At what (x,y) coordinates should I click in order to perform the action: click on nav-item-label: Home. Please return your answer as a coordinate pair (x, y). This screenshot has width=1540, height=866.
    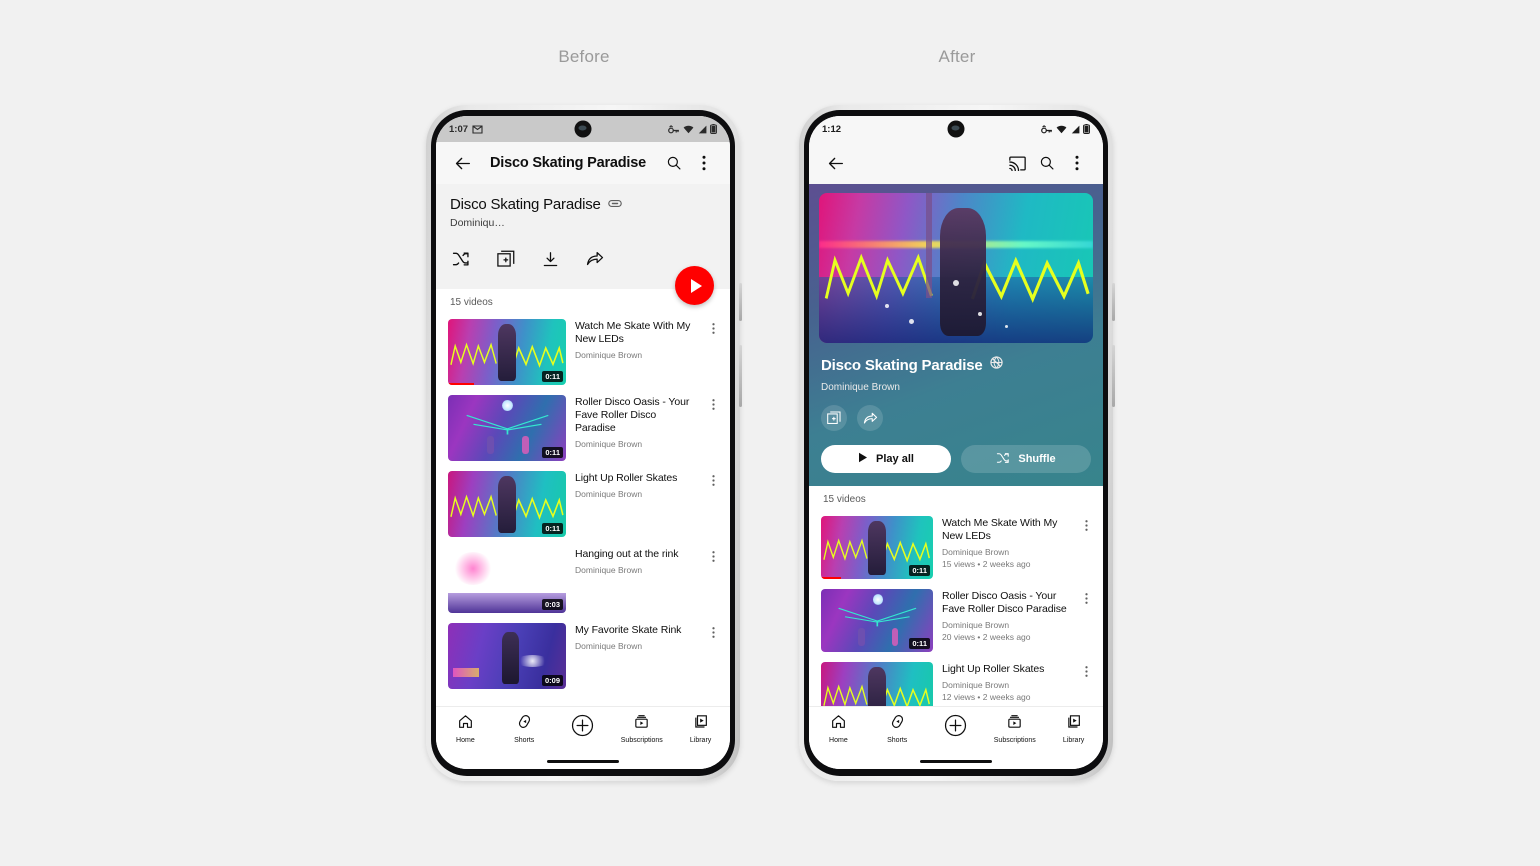
    Looking at the image, I should click on (838, 740).